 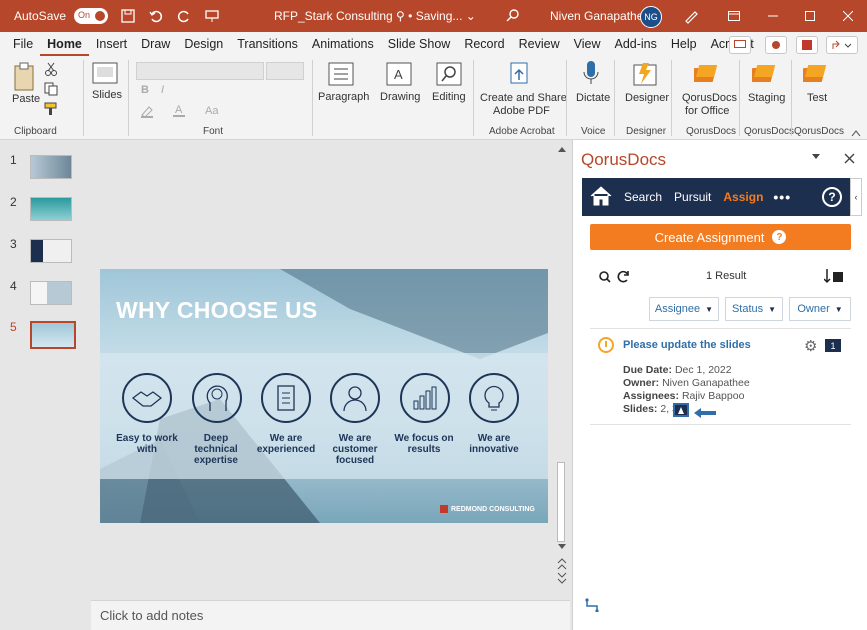 What do you see at coordinates (64, 44) in the screenshot?
I see `tab-home: Home` at bounding box center [64, 44].